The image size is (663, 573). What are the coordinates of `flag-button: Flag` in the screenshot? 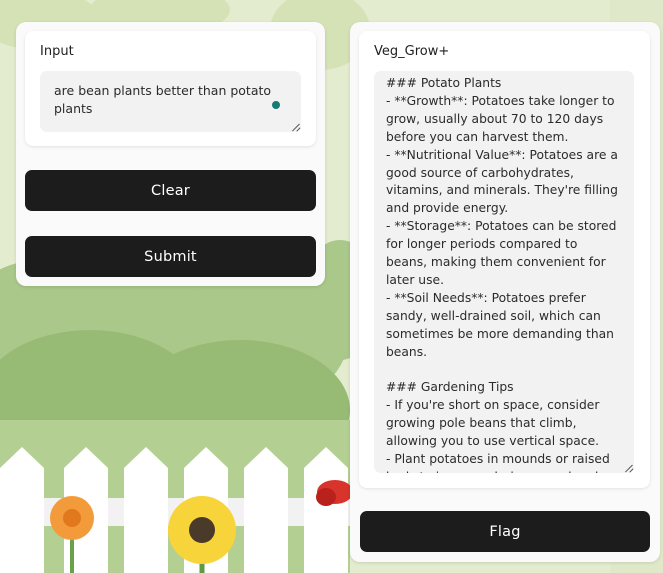 It's located at (505, 531).